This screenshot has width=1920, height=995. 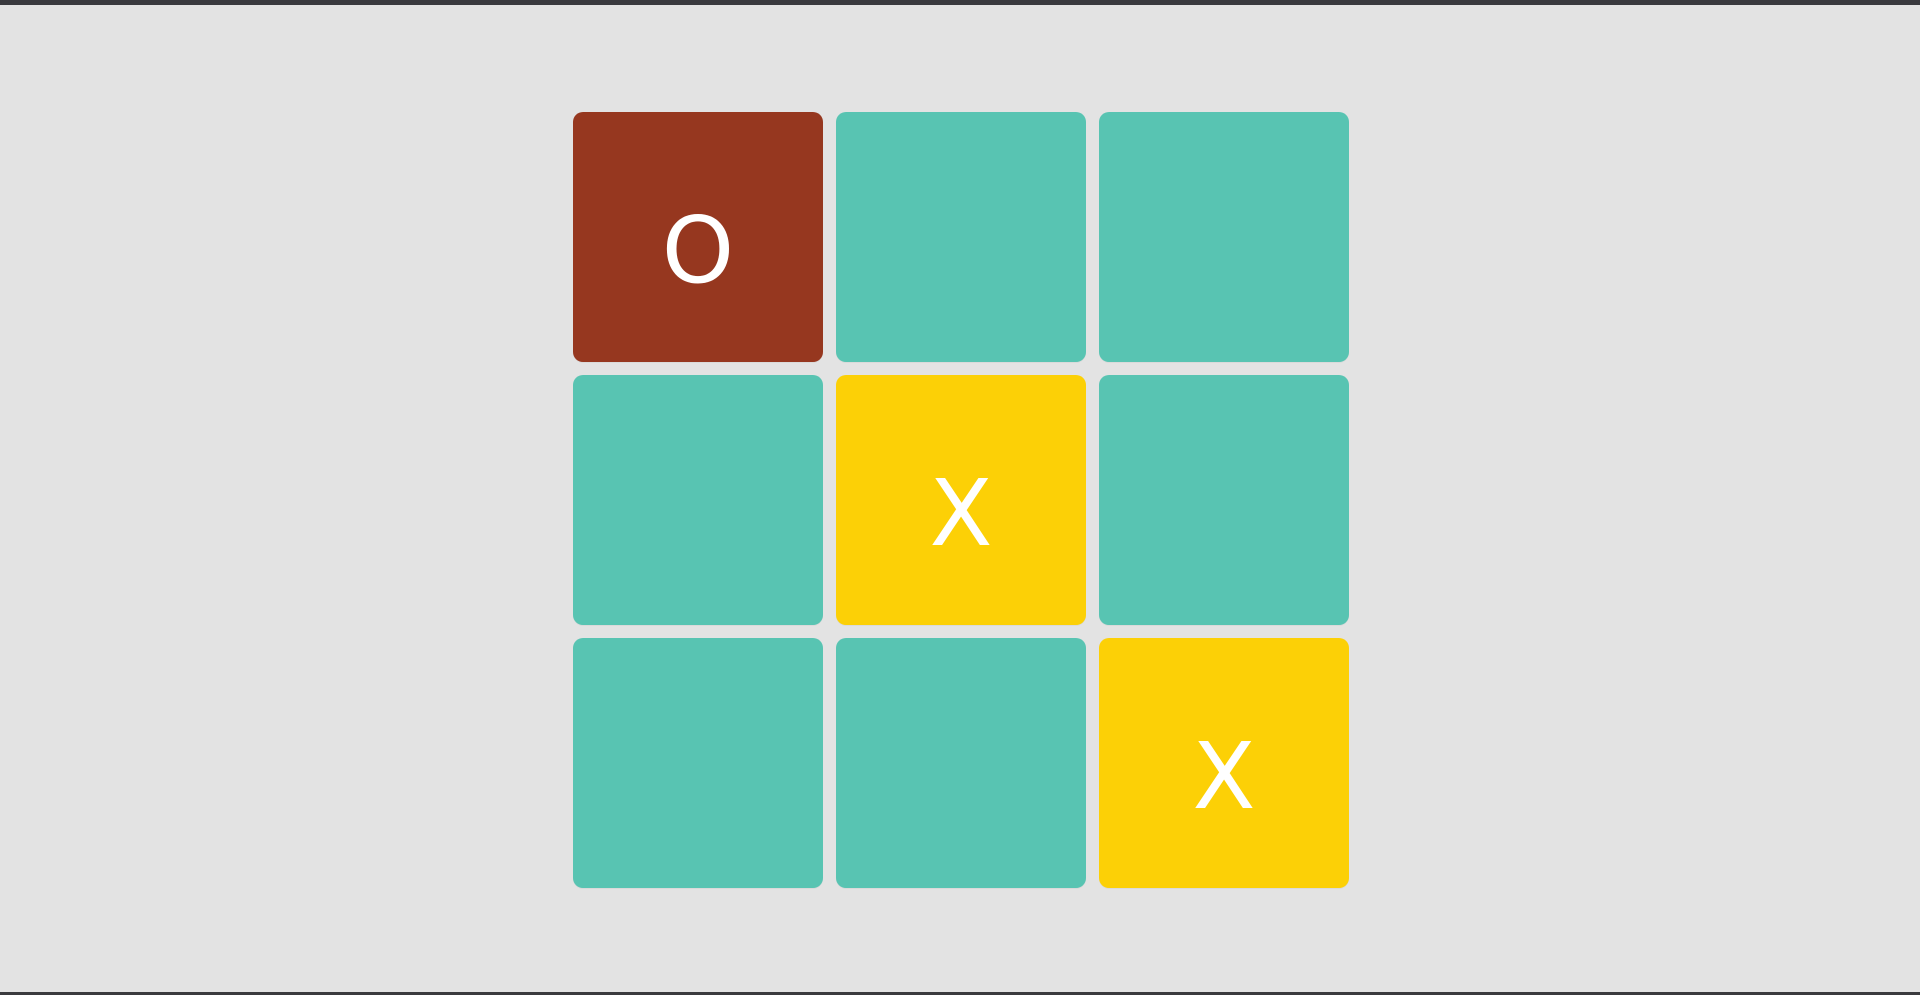 What do you see at coordinates (698, 250) in the screenshot?
I see `cell-mark: O` at bounding box center [698, 250].